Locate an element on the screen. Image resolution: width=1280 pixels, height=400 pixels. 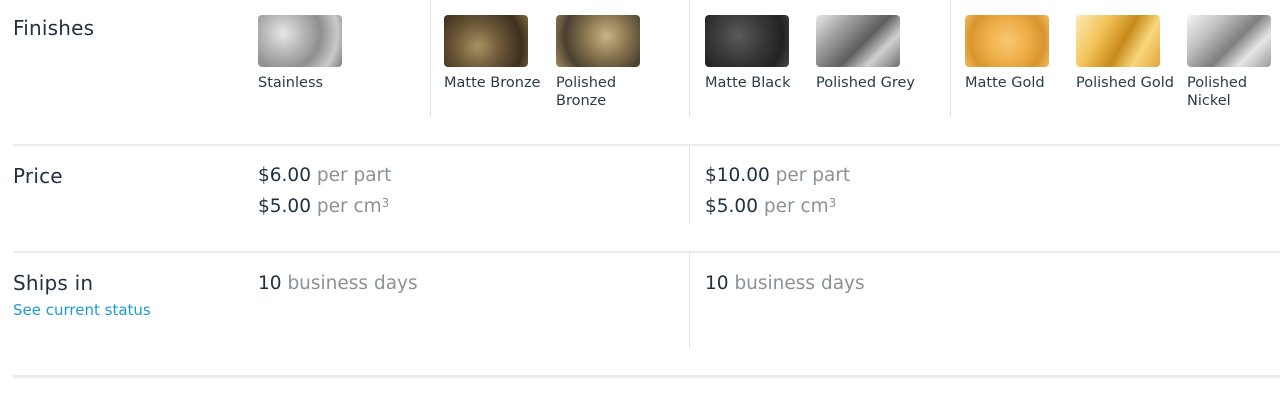
matte-black-swatch is located at coordinates (747, 41).